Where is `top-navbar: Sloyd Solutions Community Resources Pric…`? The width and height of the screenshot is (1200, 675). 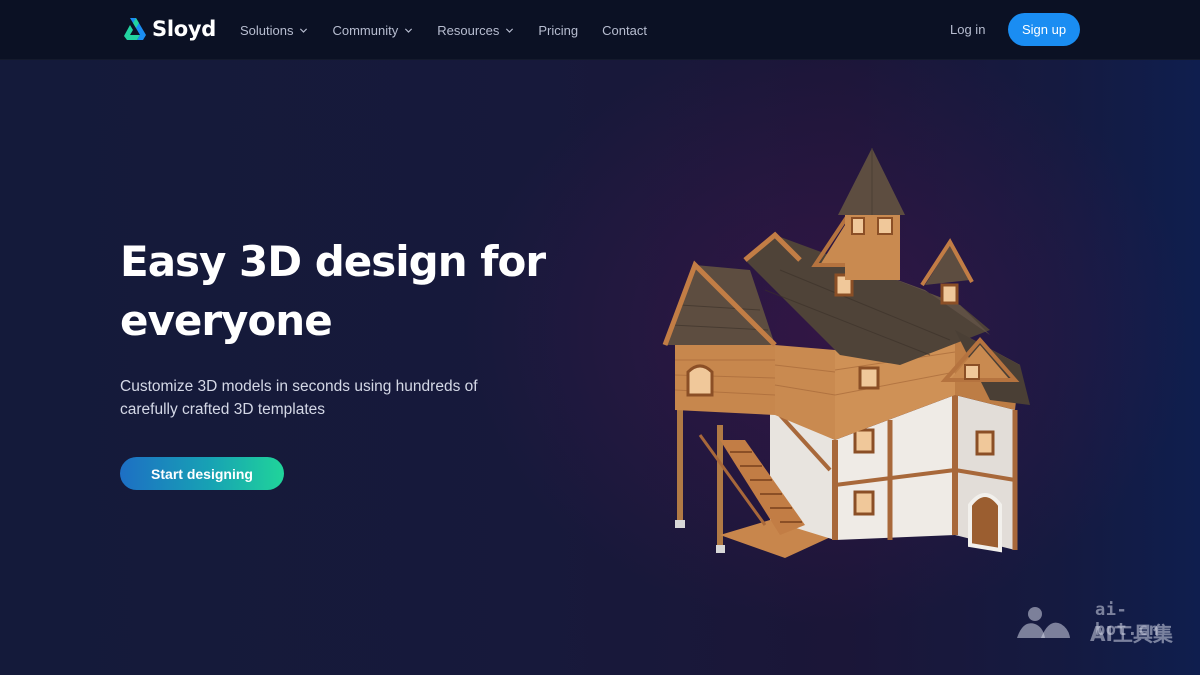
top-navbar: Sloyd Solutions Community Resources Pric… is located at coordinates (600, 30).